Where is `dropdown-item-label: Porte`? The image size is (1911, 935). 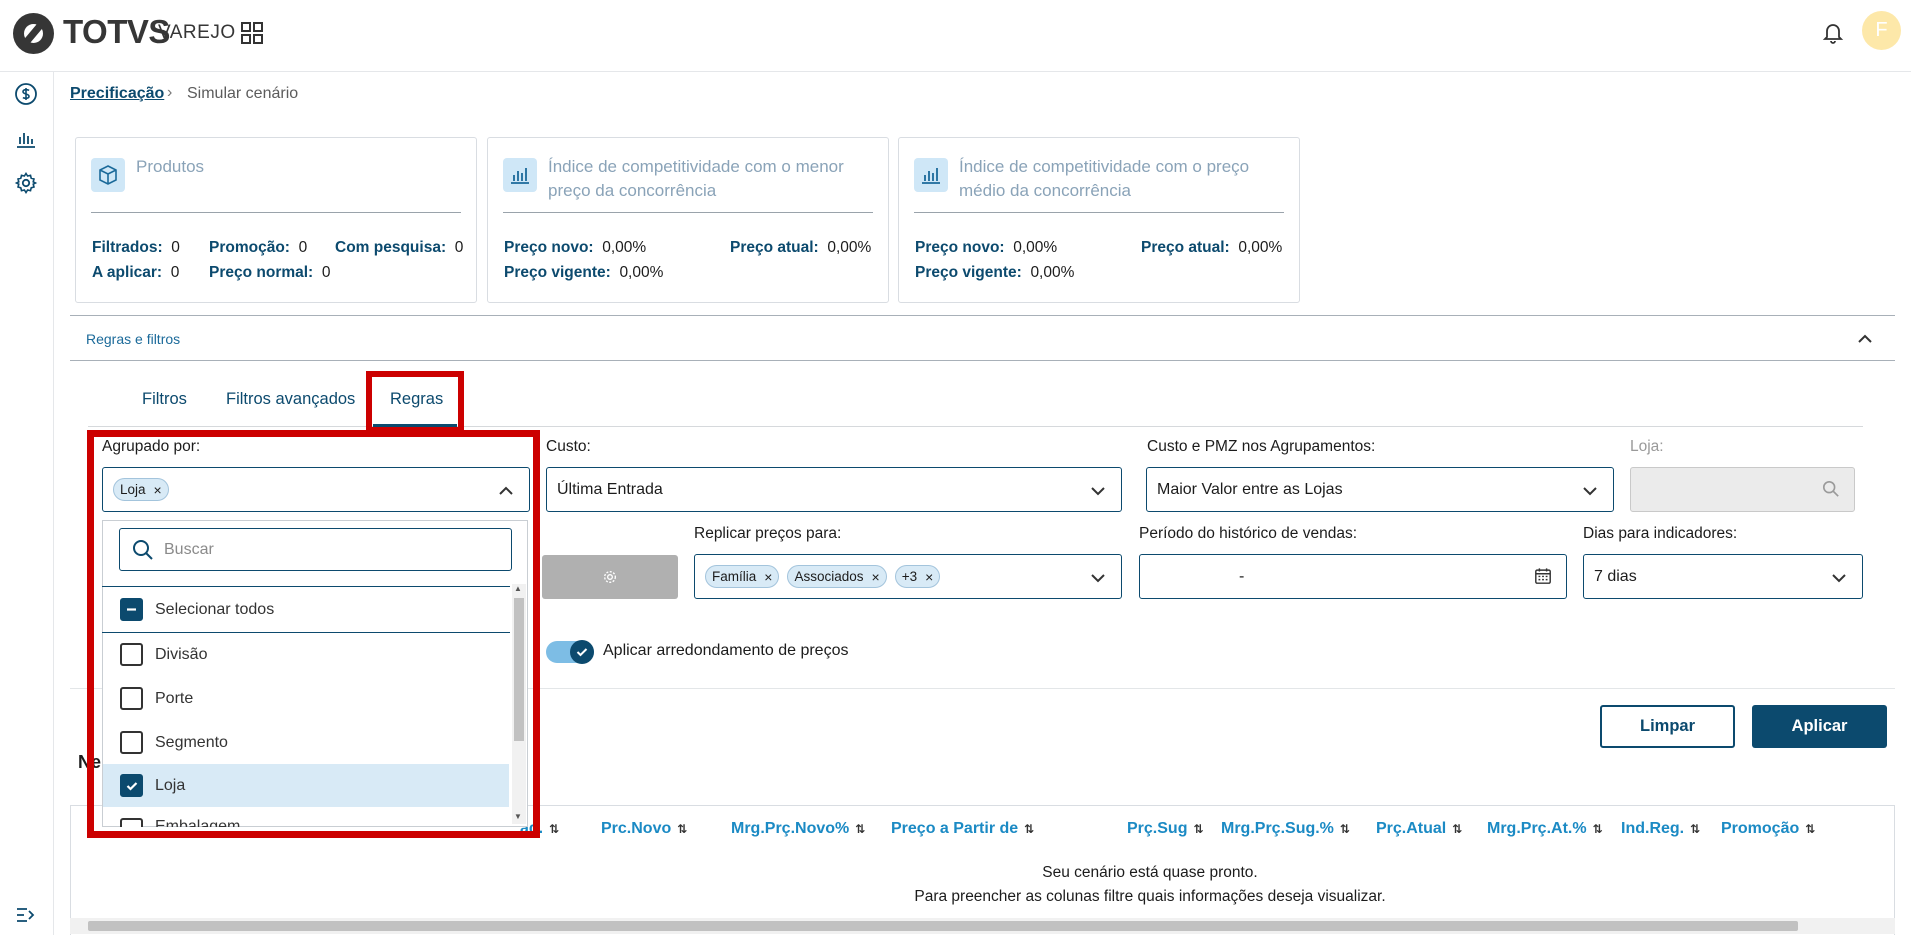
dropdown-item-label: Porte is located at coordinates (174, 698).